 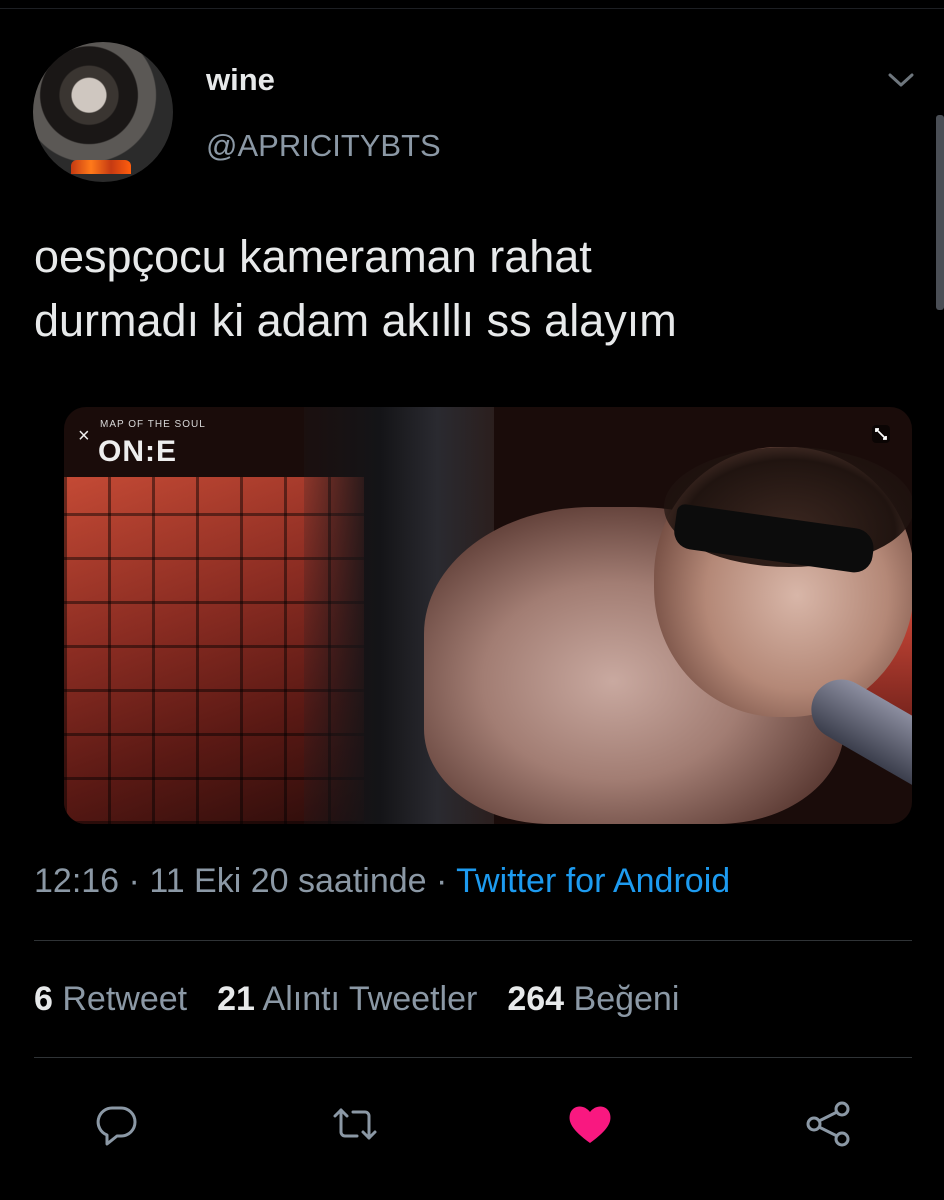 I want to click on stats-bottom-divider, so click(x=473, y=1057).